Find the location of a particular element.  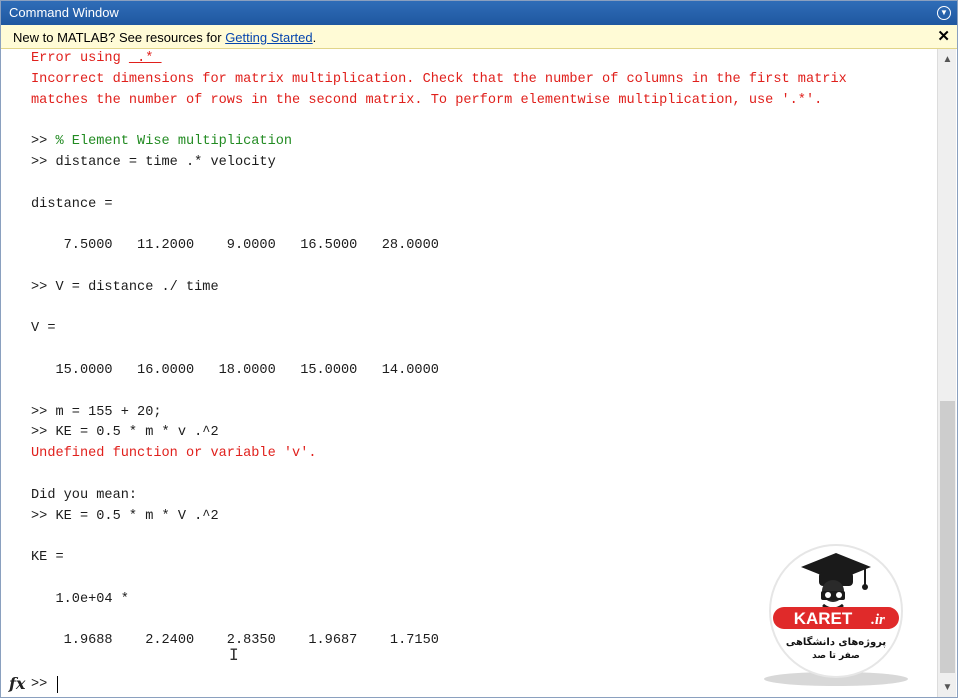

output-line: >> % Element Wise multiplication is located at coordinates (439, 142).